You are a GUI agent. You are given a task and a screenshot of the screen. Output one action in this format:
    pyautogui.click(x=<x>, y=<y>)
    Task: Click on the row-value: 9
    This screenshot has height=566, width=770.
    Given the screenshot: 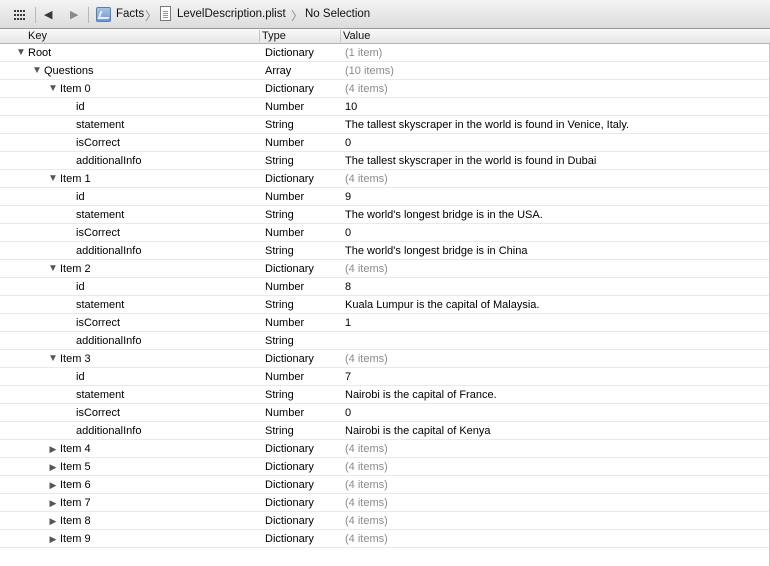 What is the action you would take?
    pyautogui.click(x=348, y=197)
    